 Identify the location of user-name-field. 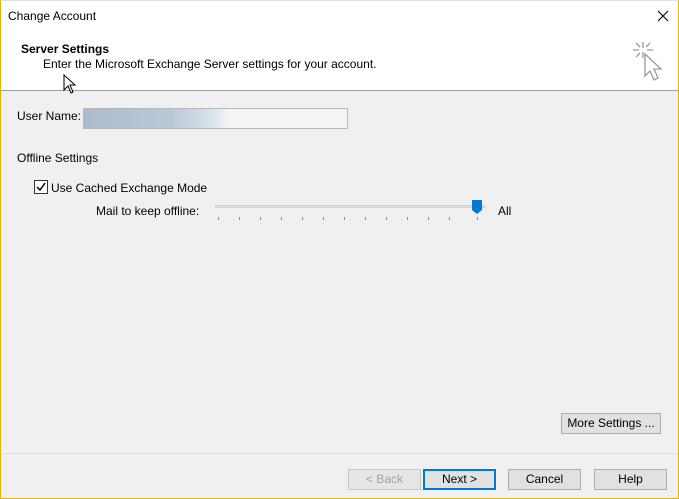
(215, 118).